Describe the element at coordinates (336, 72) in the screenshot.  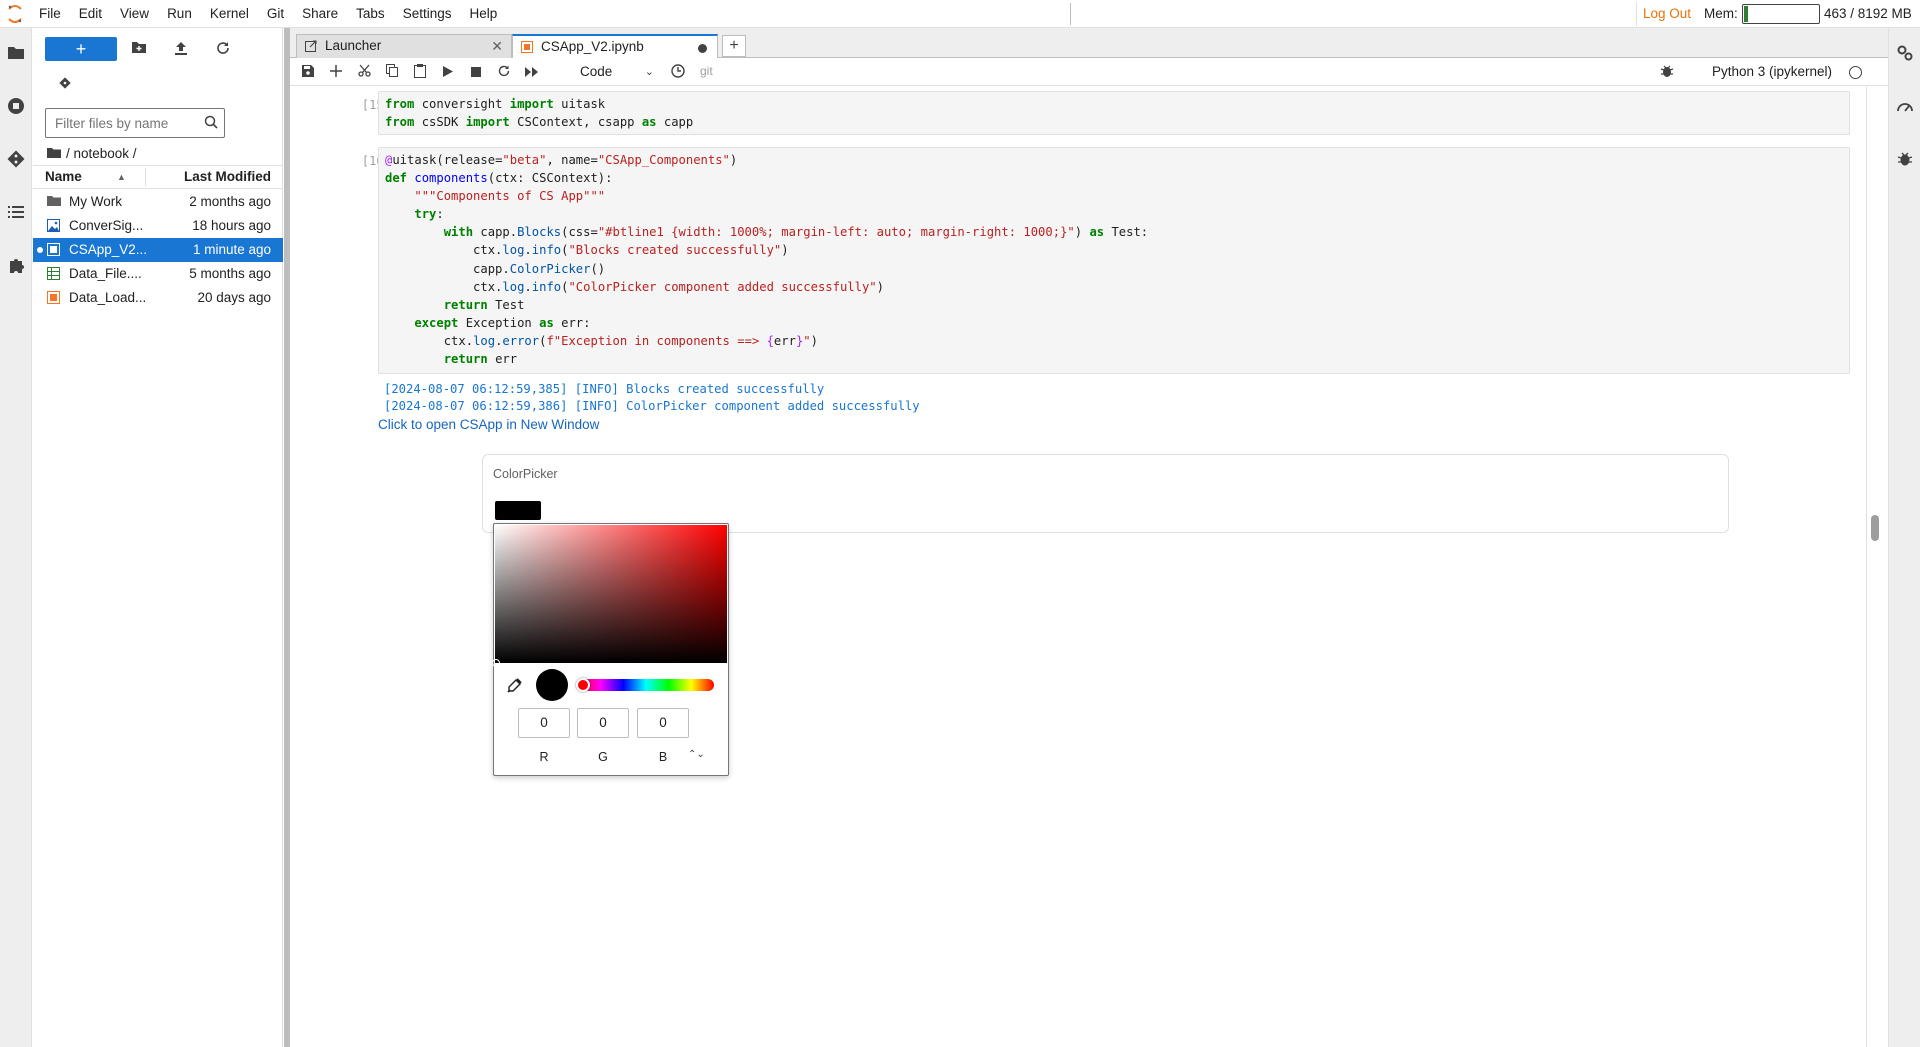
I see `insert-cell-button` at that location.